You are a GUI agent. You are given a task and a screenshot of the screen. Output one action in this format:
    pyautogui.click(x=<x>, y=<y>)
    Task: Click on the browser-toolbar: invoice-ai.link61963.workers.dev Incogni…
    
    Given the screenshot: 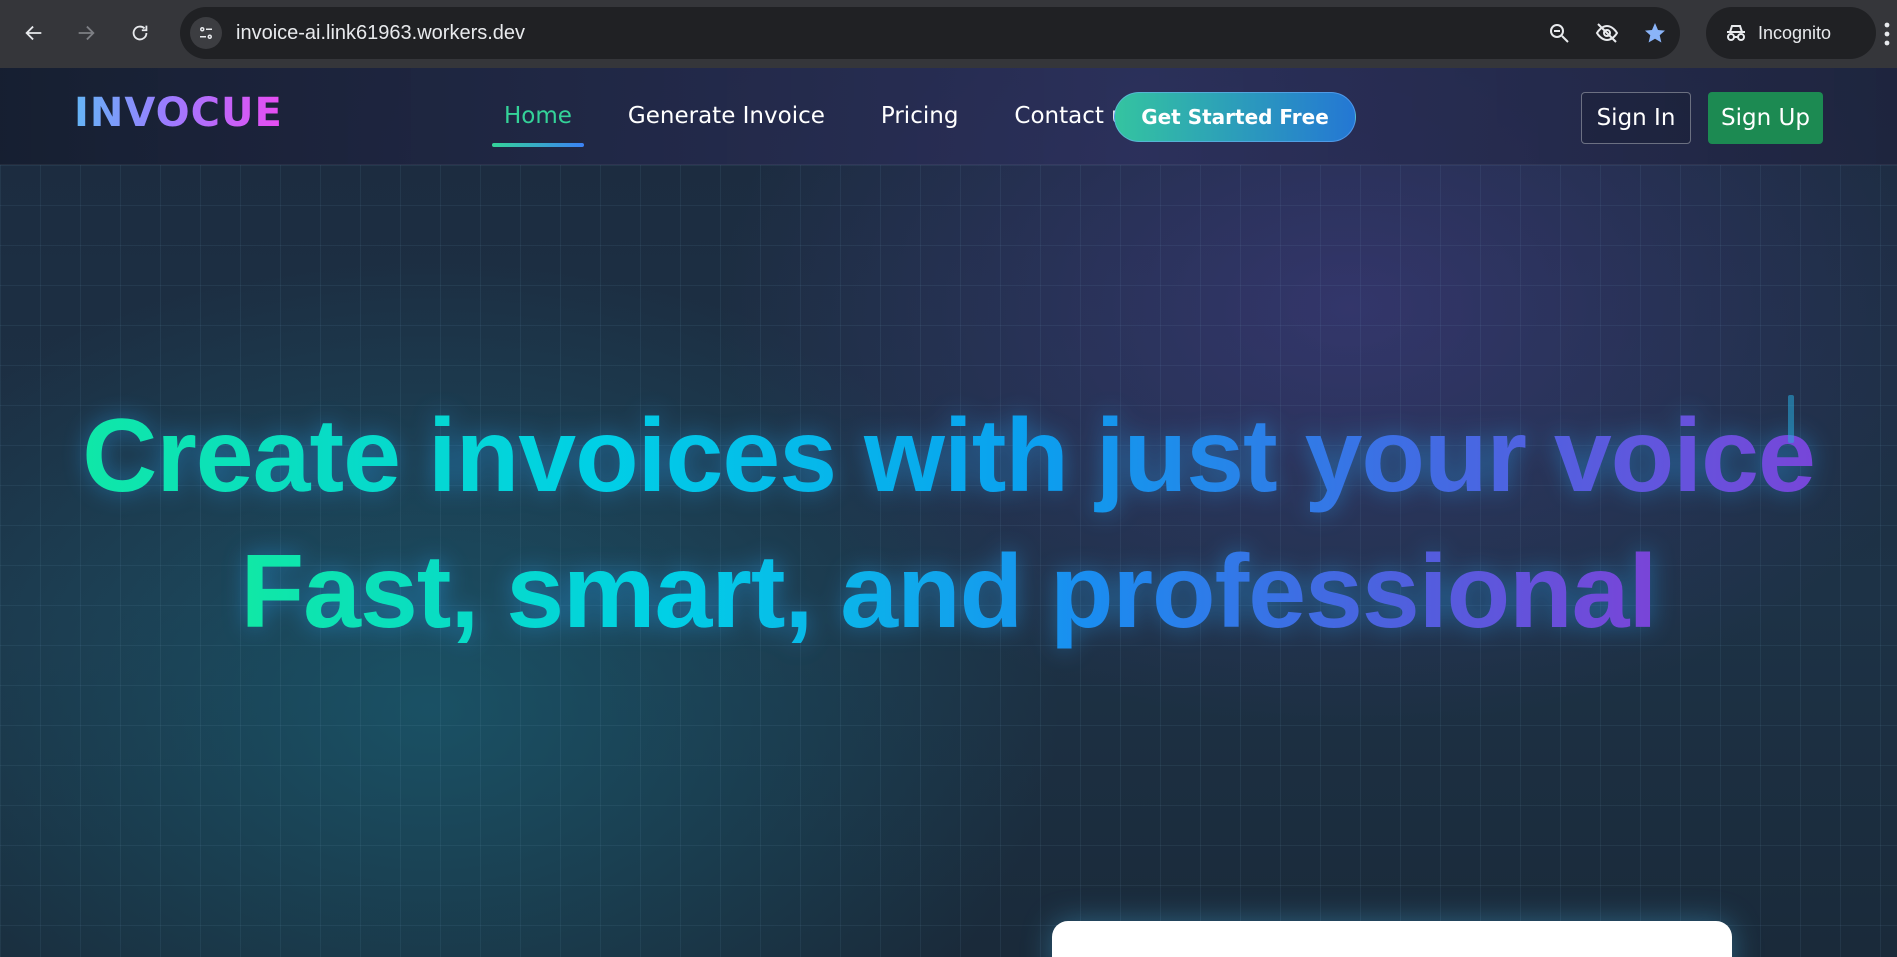 What is the action you would take?
    pyautogui.click(x=948, y=34)
    